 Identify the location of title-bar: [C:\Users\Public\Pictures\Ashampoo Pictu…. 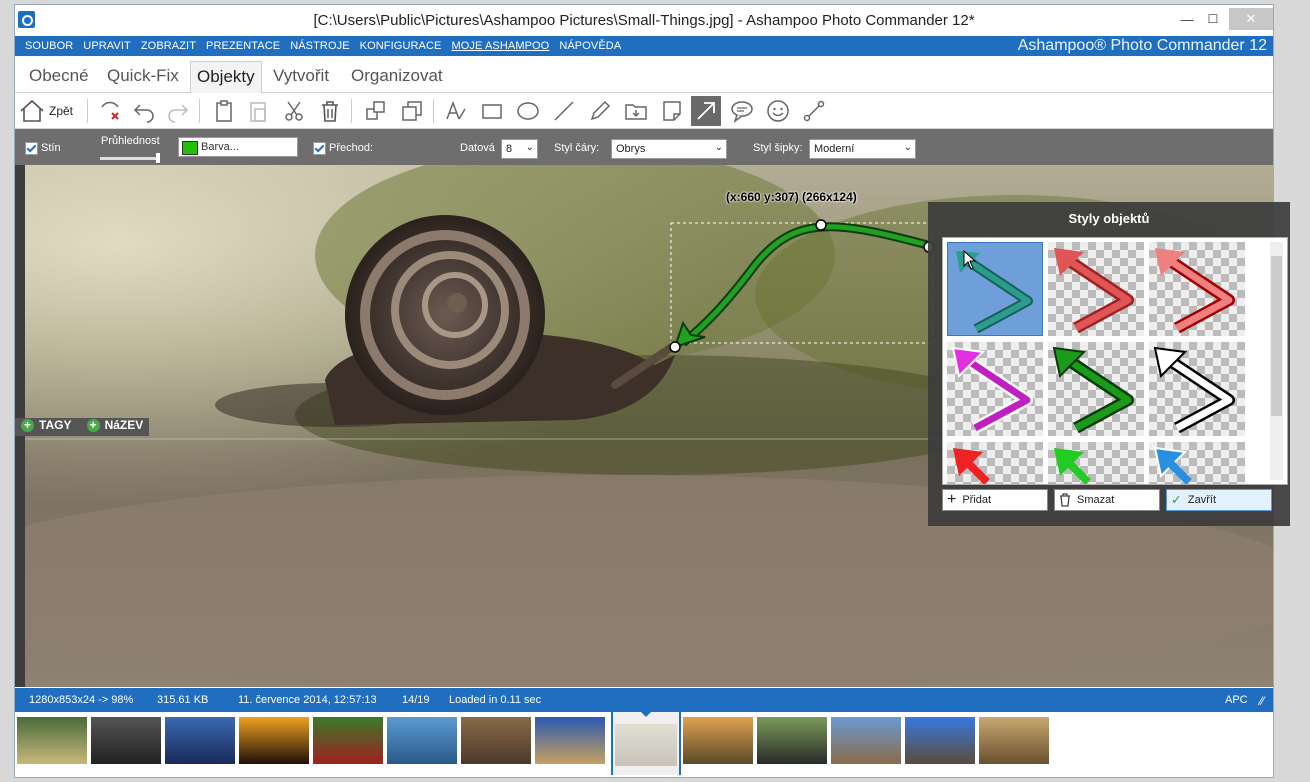
(644, 20).